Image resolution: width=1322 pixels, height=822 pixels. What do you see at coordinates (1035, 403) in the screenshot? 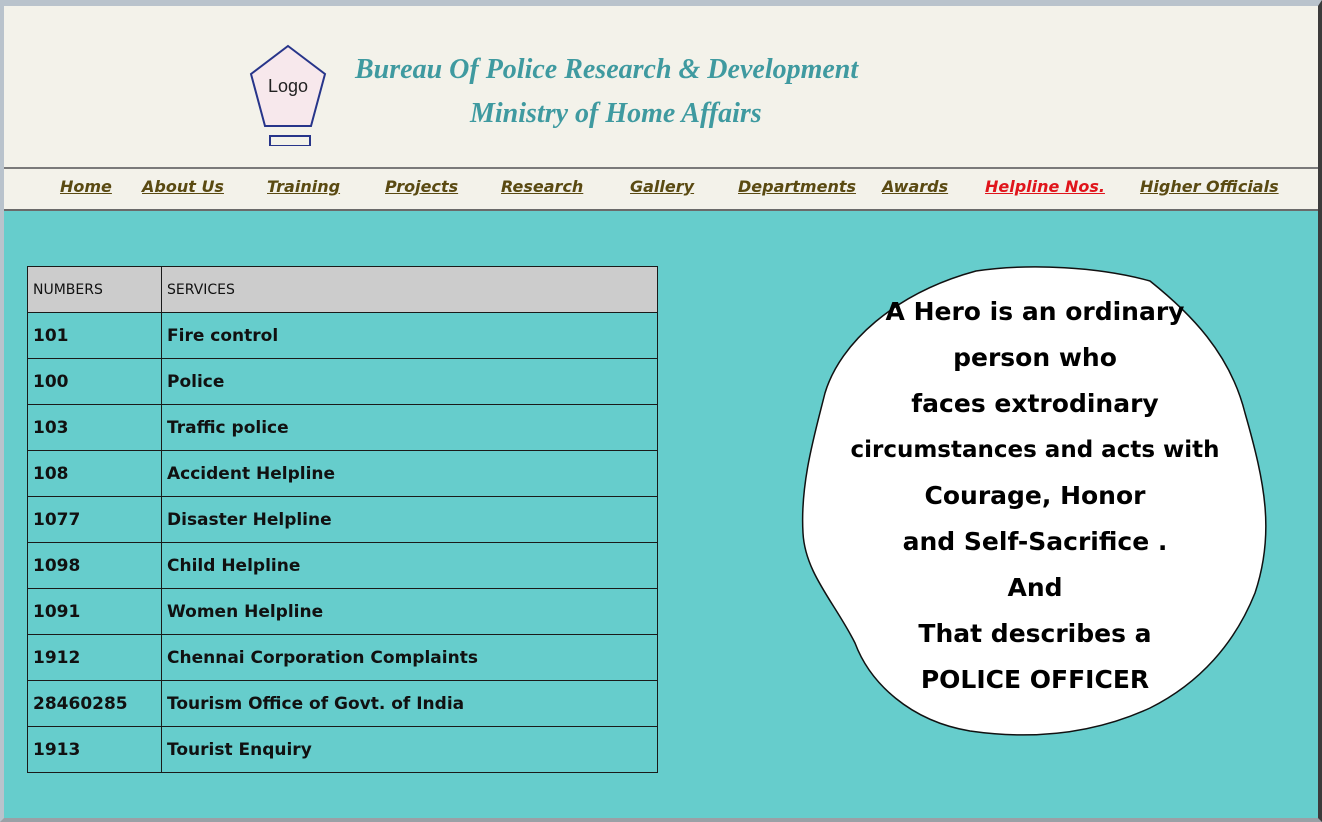
I see `quote-line: faces extrodinary` at bounding box center [1035, 403].